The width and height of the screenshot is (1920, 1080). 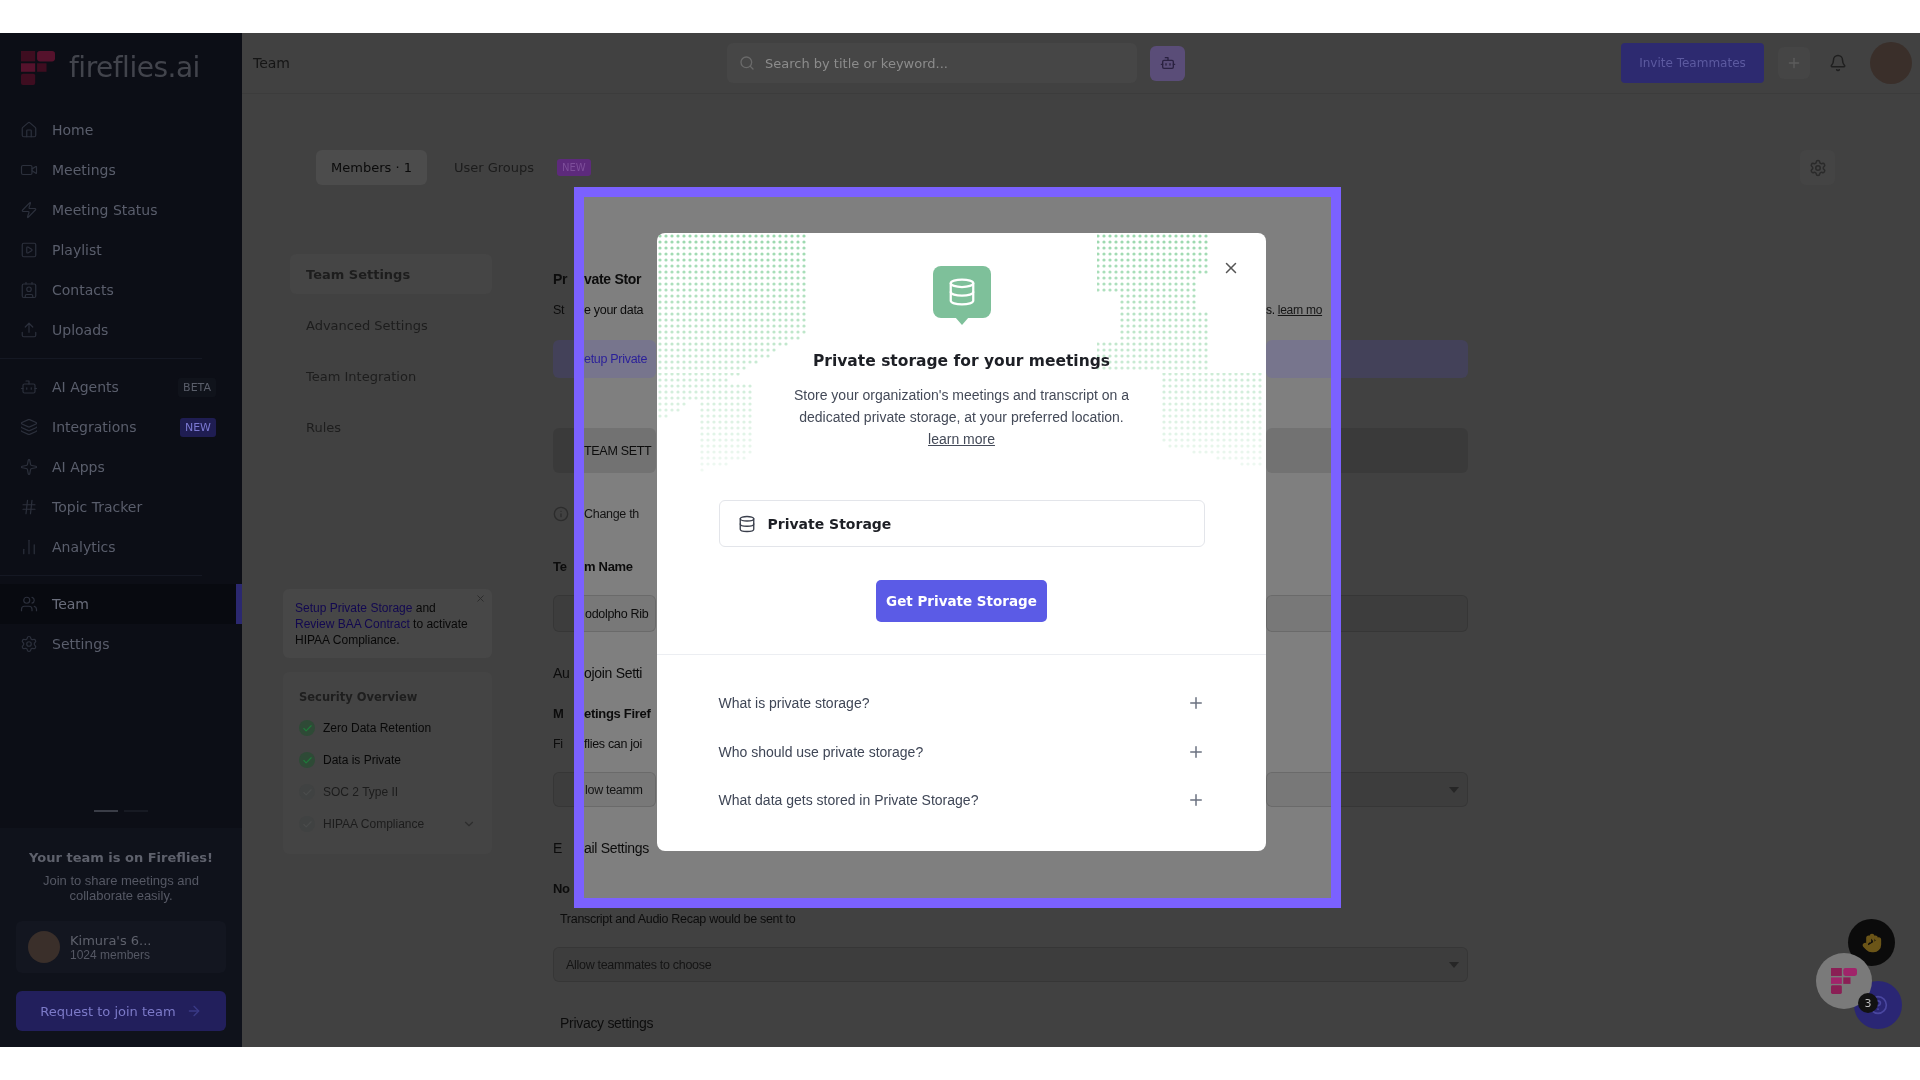 What do you see at coordinates (617, 848) in the screenshot?
I see `section-title: ail Settings` at bounding box center [617, 848].